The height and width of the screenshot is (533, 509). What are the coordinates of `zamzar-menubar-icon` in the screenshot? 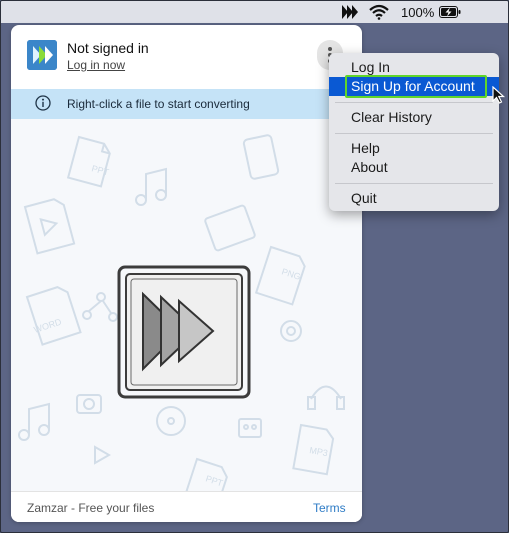 It's located at (350, 12).